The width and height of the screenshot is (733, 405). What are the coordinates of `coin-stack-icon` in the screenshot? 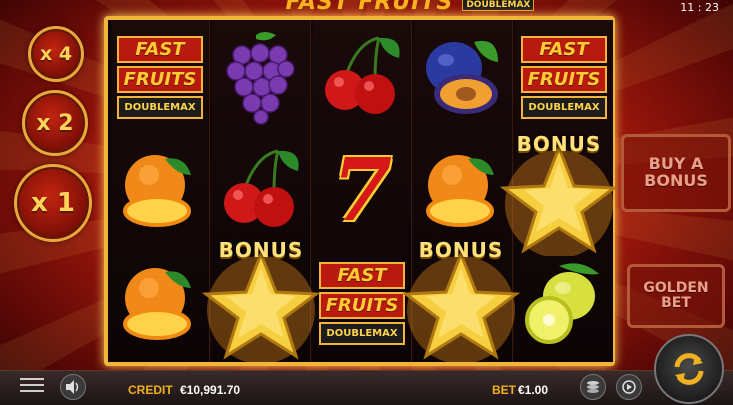 It's located at (593, 387).